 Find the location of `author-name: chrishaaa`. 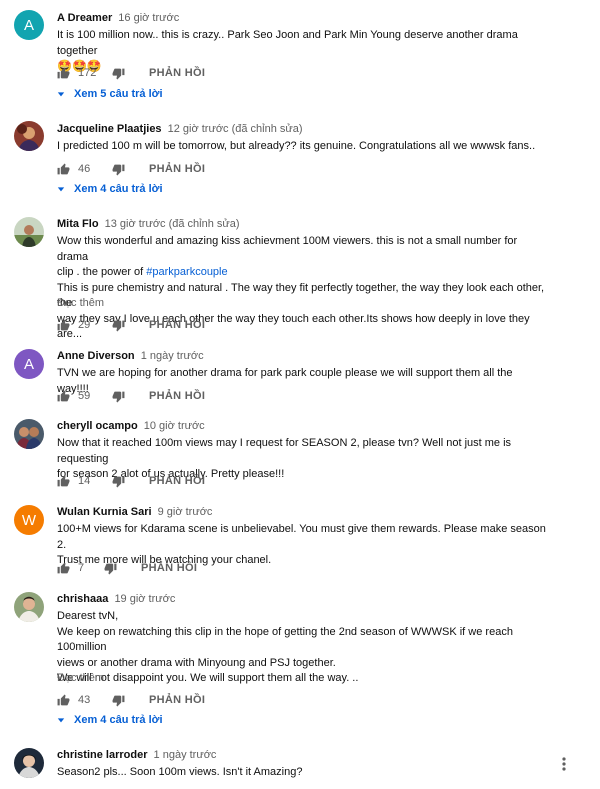

author-name: chrishaaa is located at coordinates (82, 599).